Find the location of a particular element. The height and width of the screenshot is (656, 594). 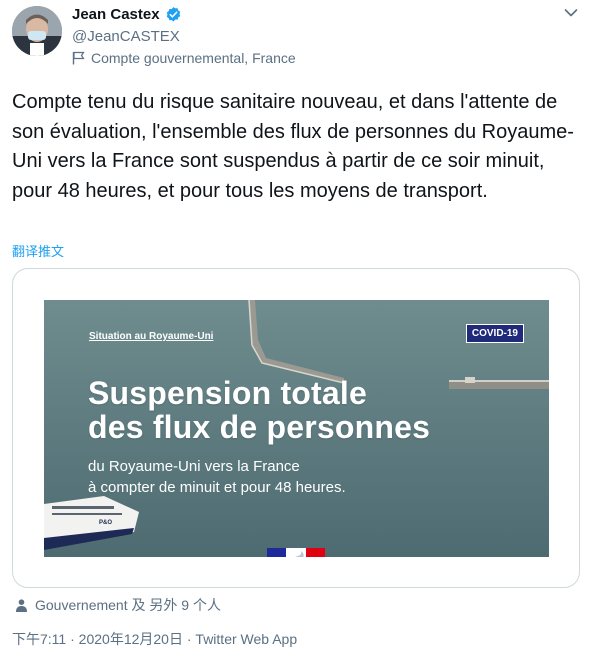

flag-icon is located at coordinates (78, 58).